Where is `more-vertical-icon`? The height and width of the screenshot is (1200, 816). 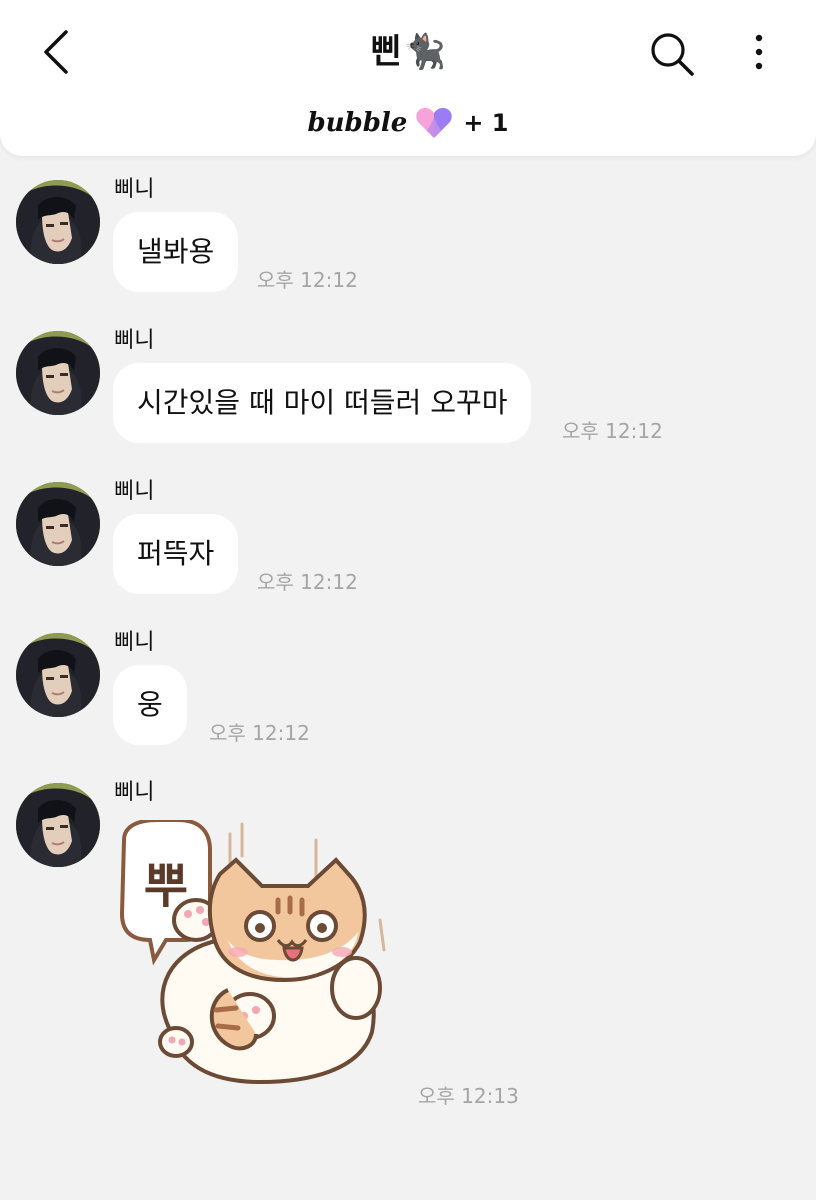
more-vertical-icon is located at coordinates (759, 52).